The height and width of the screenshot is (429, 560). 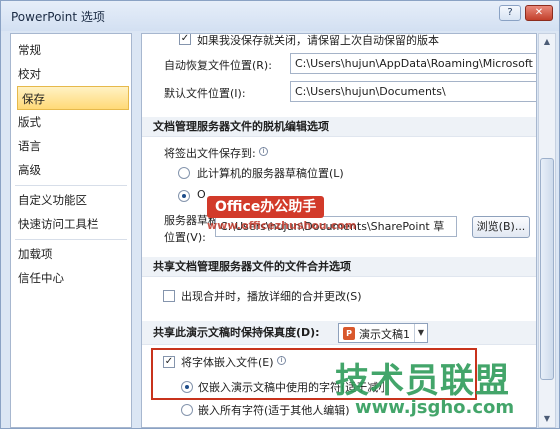 What do you see at coordinates (185, 237) in the screenshot?
I see `server-drafts-location-label-2: 位置(V):` at bounding box center [185, 237].